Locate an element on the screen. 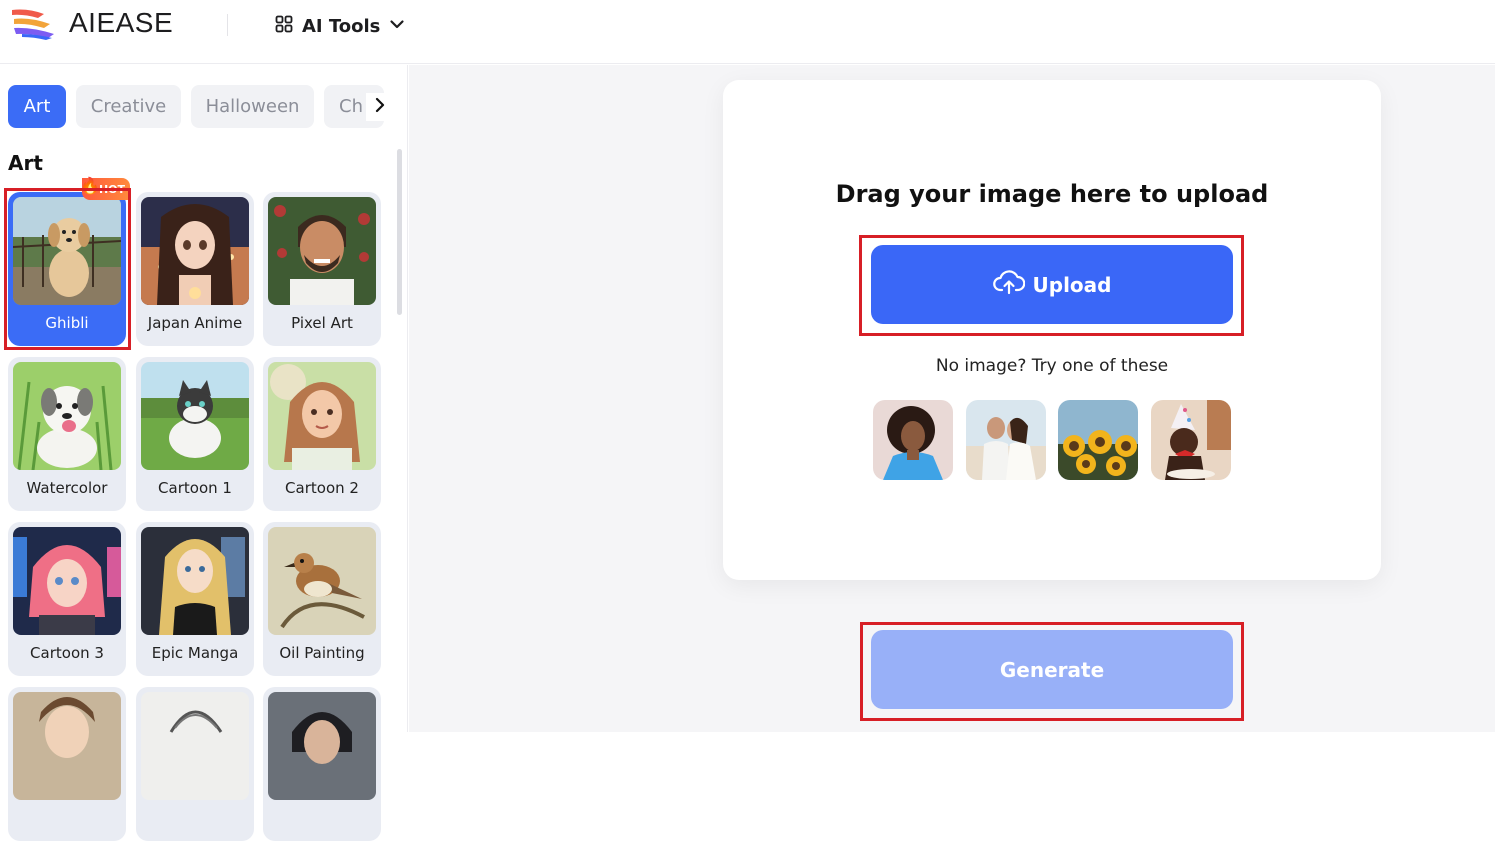  tabs-scroll-right-button is located at coordinates (380, 107).